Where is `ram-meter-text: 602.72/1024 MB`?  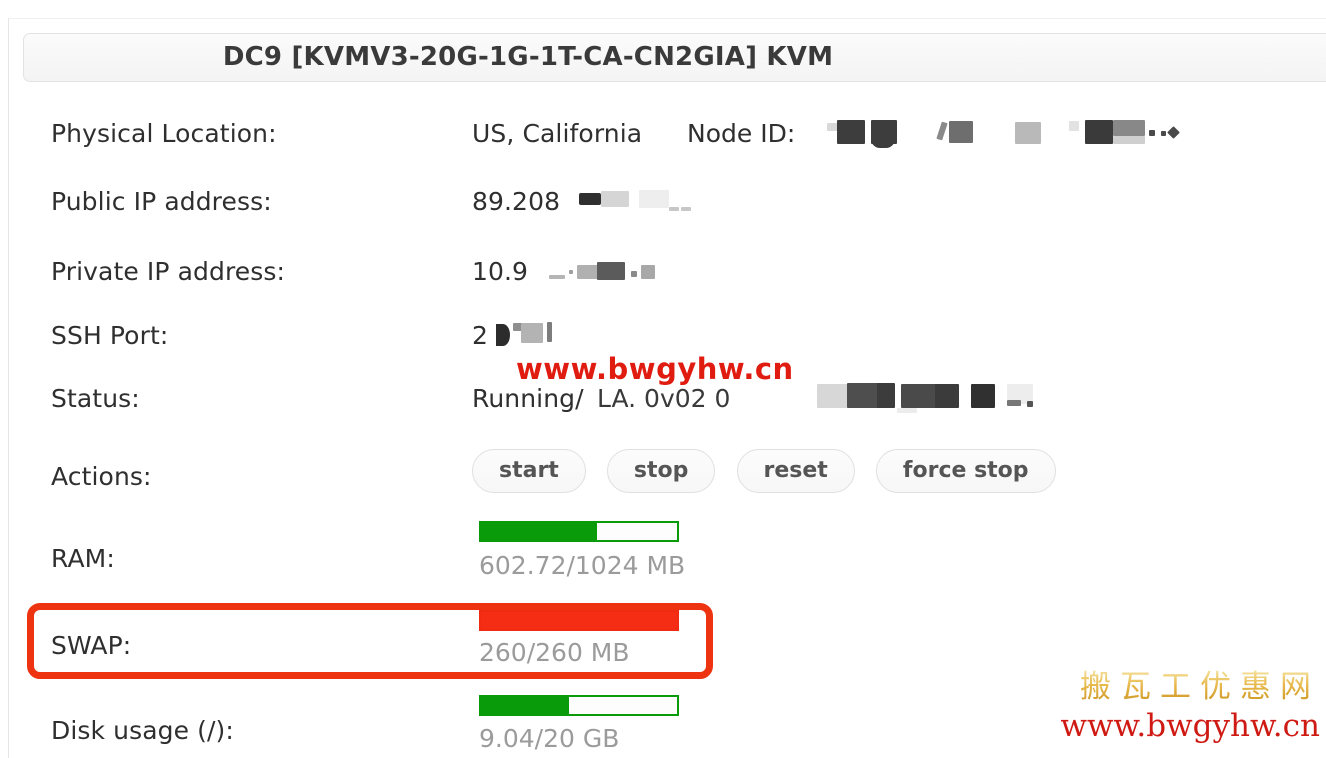
ram-meter-text: 602.72/1024 MB is located at coordinates (582, 565).